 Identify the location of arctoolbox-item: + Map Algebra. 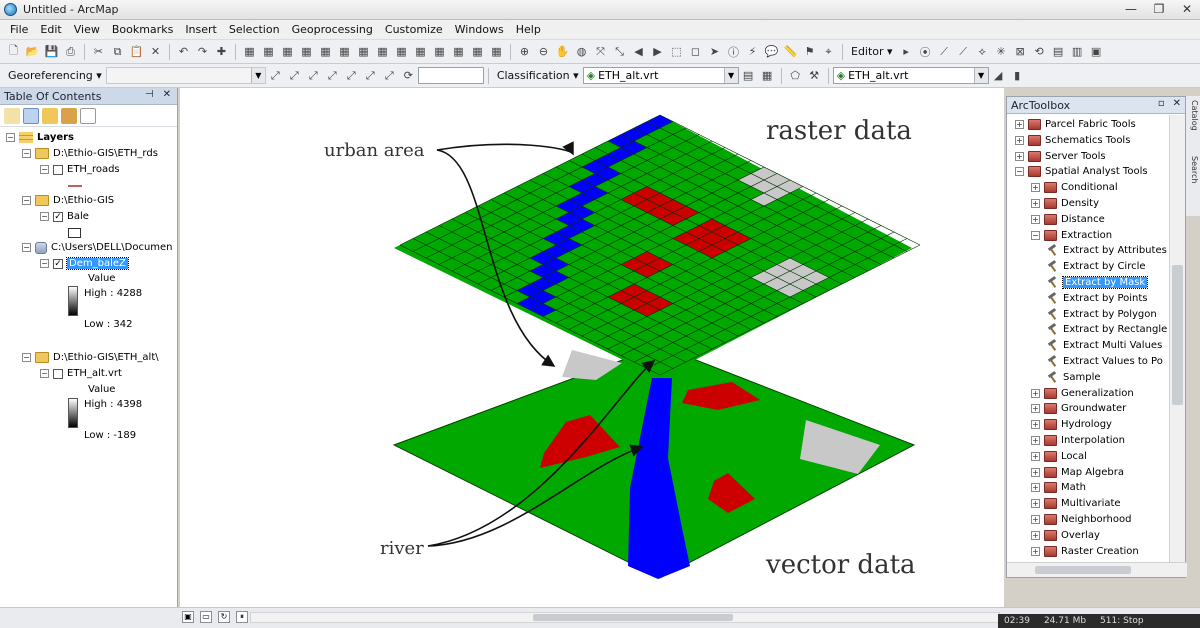
(1077, 472).